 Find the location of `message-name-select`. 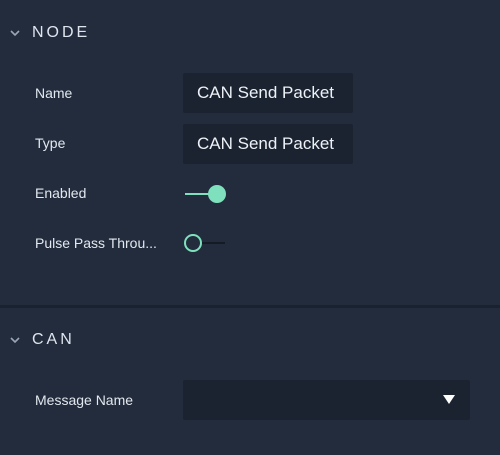

message-name-select is located at coordinates (326, 400).